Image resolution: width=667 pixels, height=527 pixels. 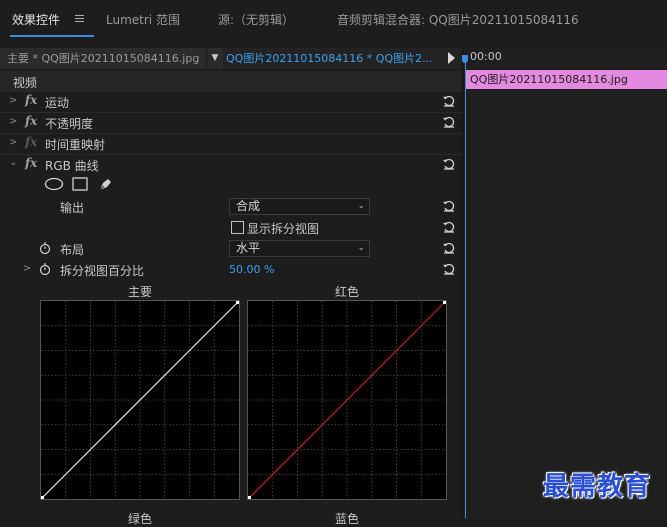 What do you see at coordinates (52, 36) in the screenshot?
I see `active-tab-indicator` at bounding box center [52, 36].